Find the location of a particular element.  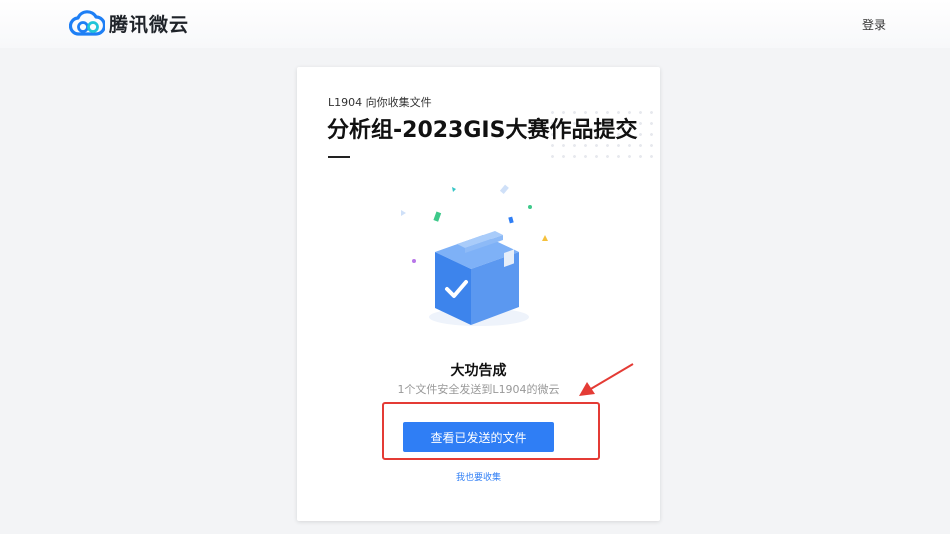

logo: 腾讯微云 is located at coordinates (129, 23).